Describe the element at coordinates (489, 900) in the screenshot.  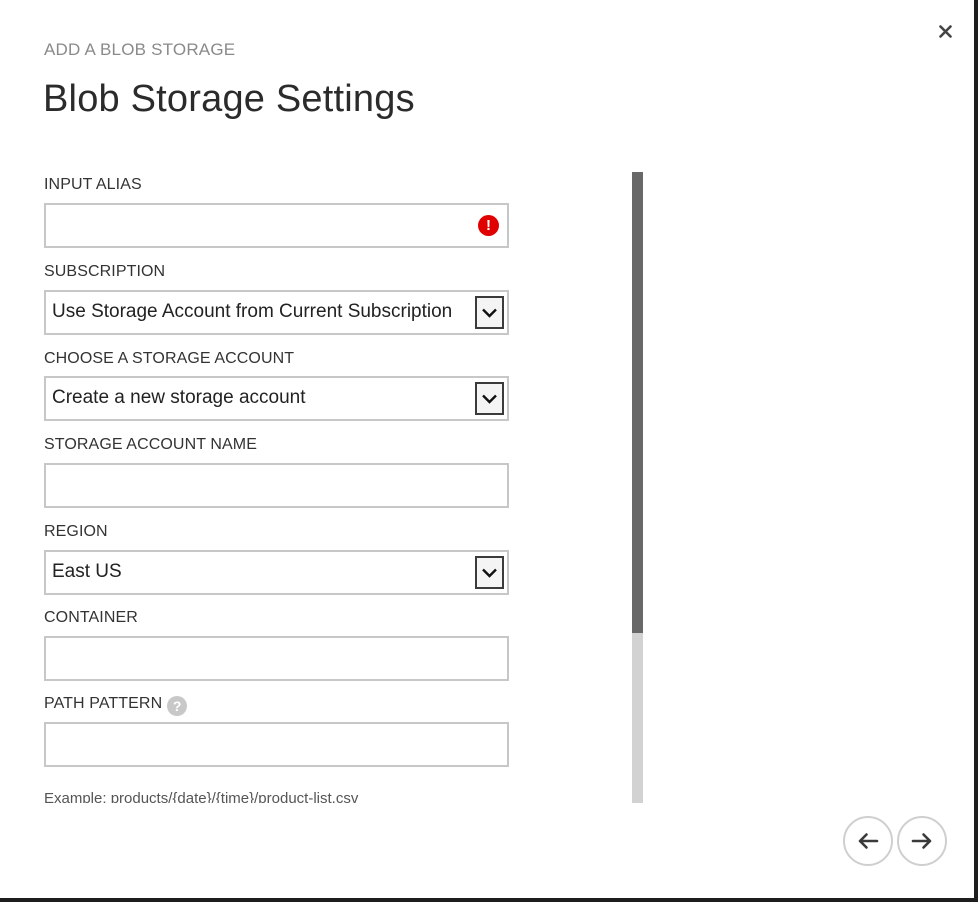
I see `window-edge-bottom` at that location.